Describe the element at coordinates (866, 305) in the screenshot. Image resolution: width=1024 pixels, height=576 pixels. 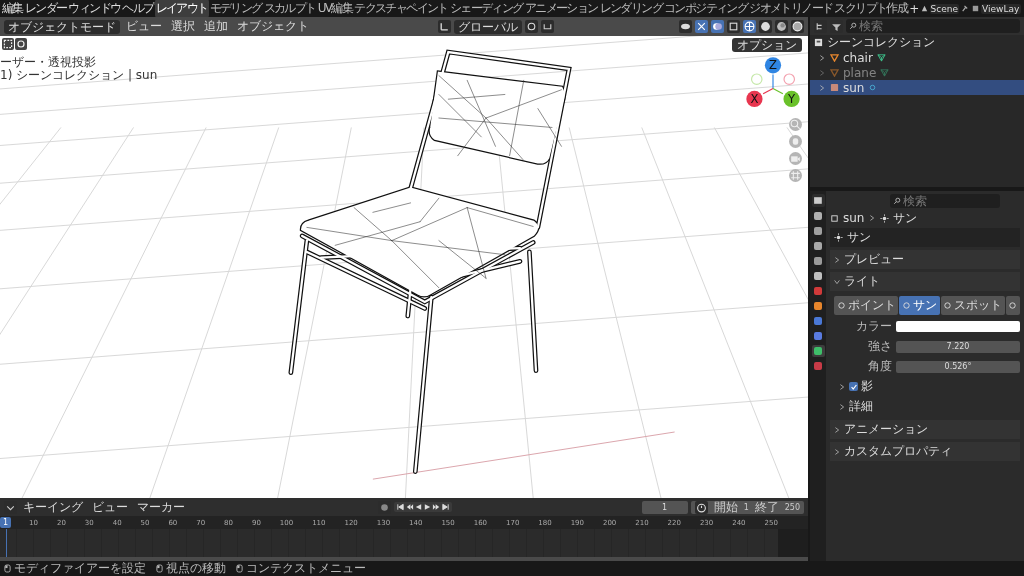
I see `light-type-button: ポイント` at that location.